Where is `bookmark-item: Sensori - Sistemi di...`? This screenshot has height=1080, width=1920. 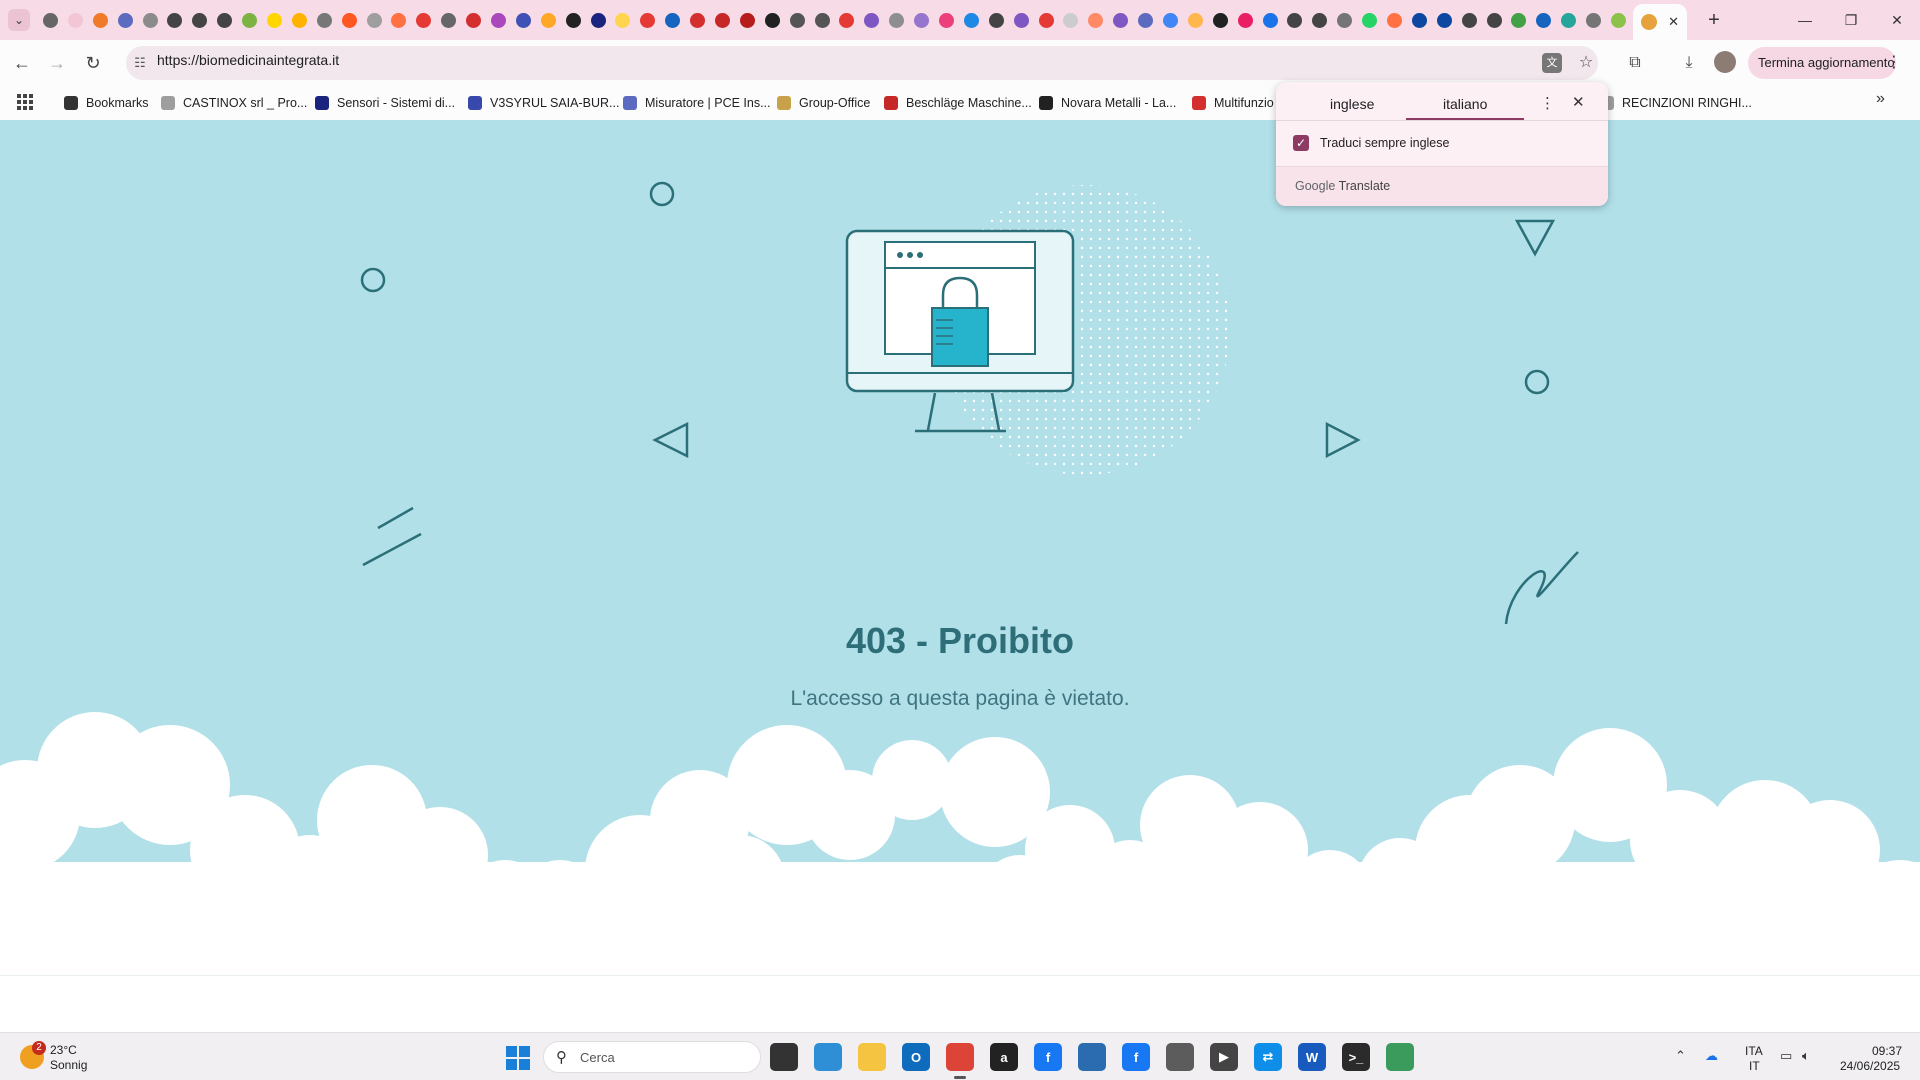 bookmark-item: Sensori - Sistemi di... is located at coordinates (385, 103).